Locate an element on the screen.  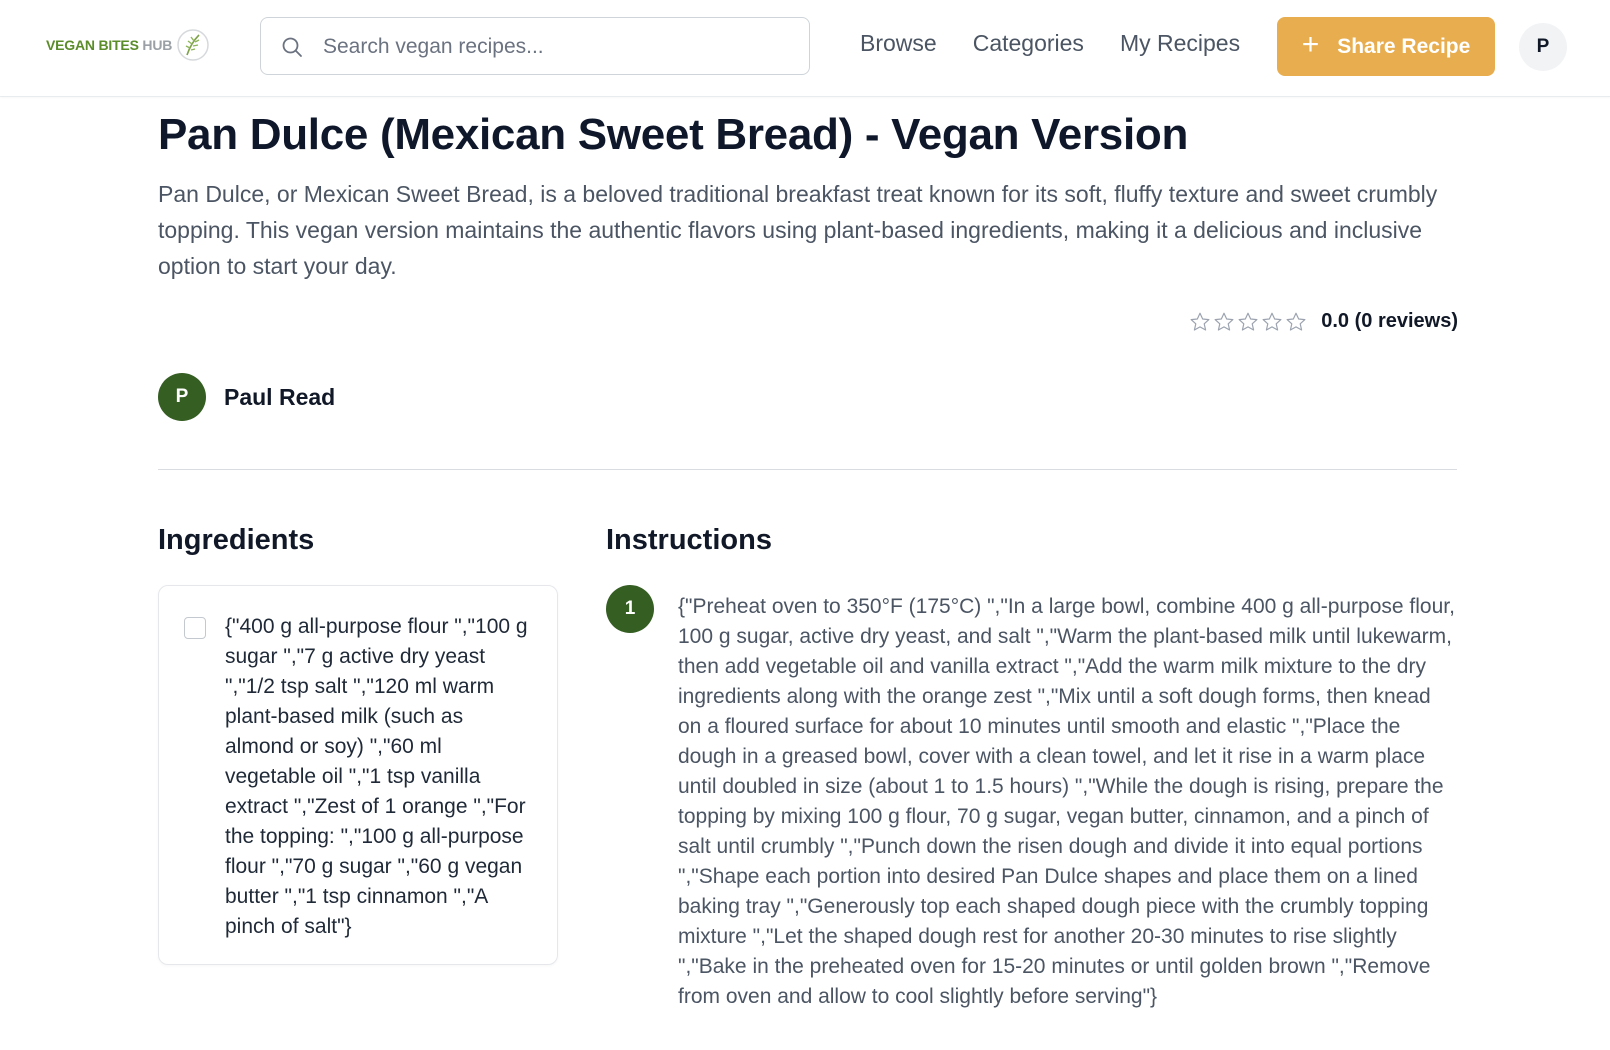
nav-categories: Categories is located at coordinates (1028, 43).